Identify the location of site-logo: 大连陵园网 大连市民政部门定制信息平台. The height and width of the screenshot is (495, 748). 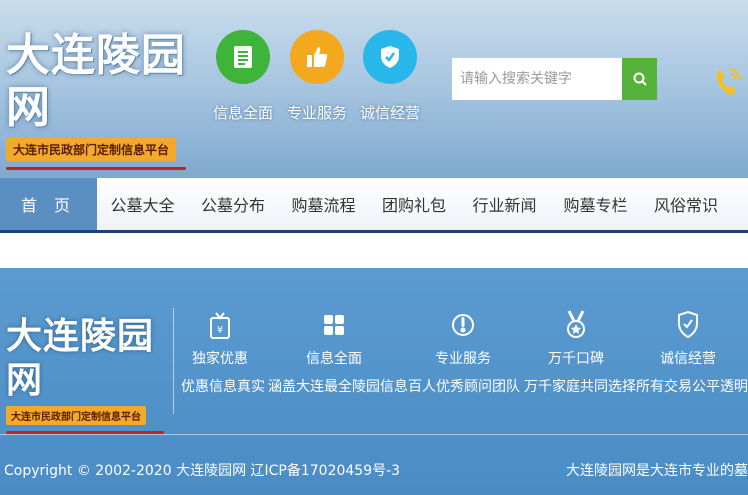
(101, 100).